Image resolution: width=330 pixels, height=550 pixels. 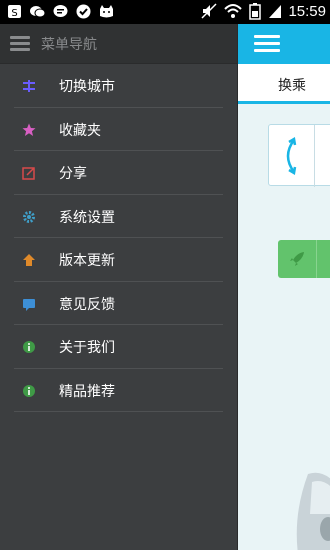 I want to click on drawer-title: 菜单导航, so click(x=69, y=45).